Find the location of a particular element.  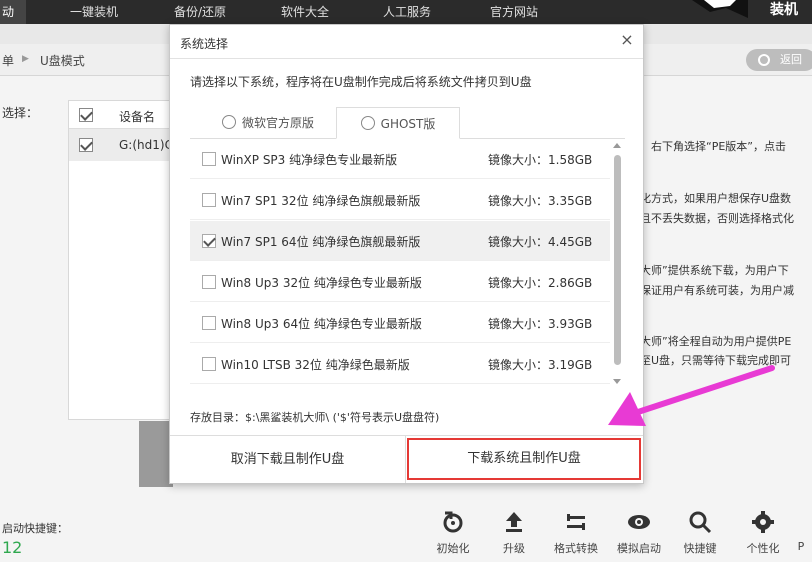

tool-label: 模拟启动 is located at coordinates (639, 548).